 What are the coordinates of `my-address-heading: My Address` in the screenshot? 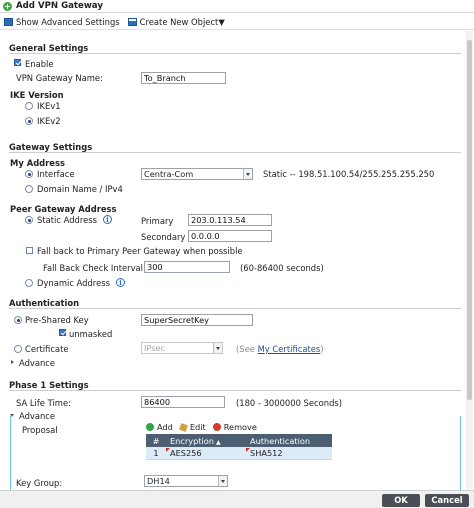 It's located at (37, 163).